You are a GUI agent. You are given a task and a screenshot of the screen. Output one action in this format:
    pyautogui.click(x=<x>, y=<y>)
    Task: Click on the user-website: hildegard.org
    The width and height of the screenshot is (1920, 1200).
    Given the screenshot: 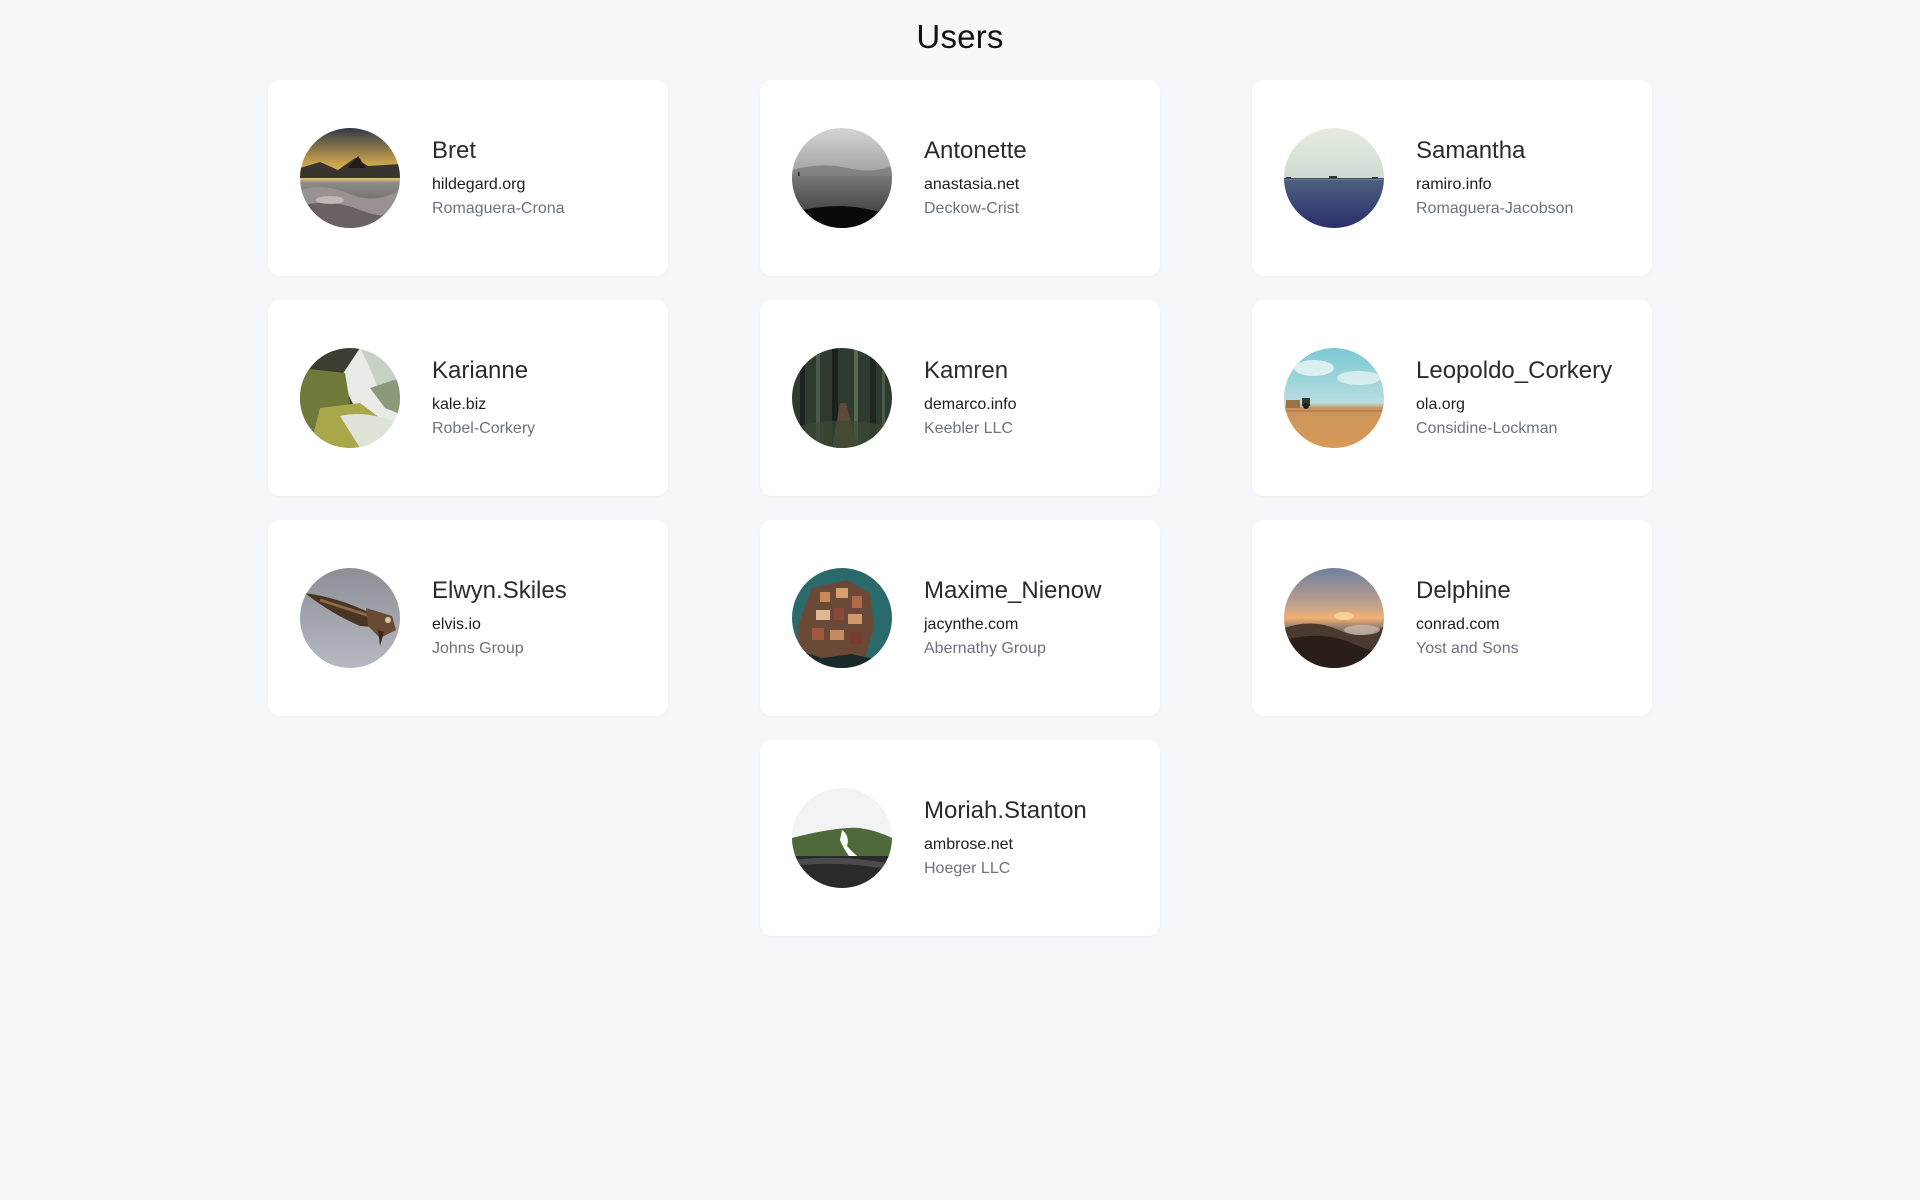 What is the action you would take?
    pyautogui.click(x=498, y=185)
    